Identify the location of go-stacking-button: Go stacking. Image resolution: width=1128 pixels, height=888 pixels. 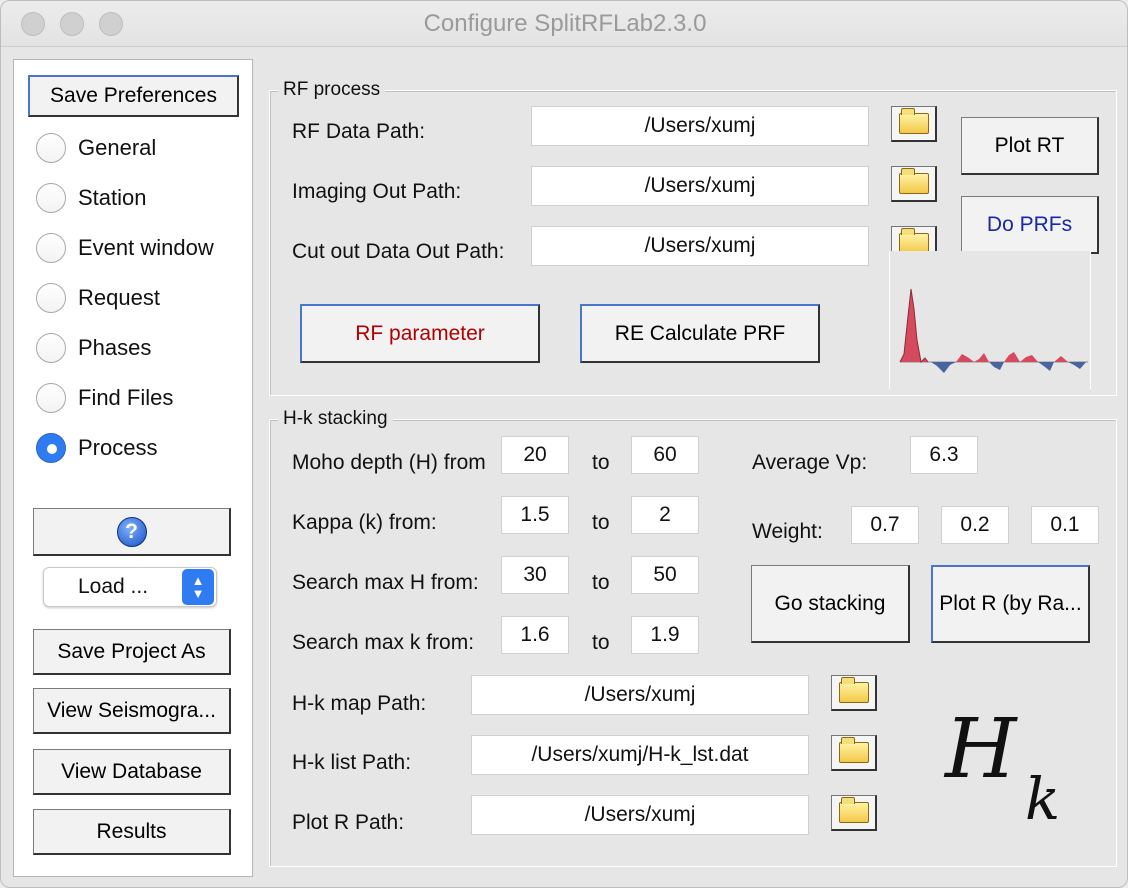
(830, 604).